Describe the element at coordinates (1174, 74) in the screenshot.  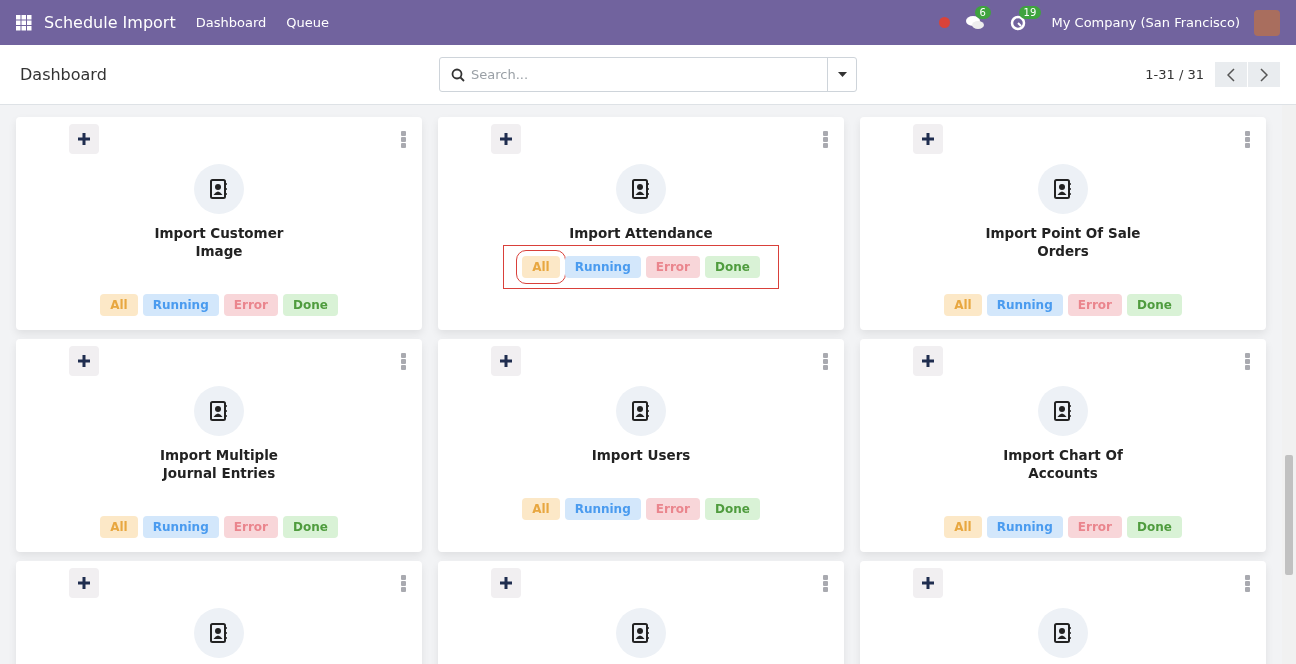
I see `pager-value: 1-31 / 31` at that location.